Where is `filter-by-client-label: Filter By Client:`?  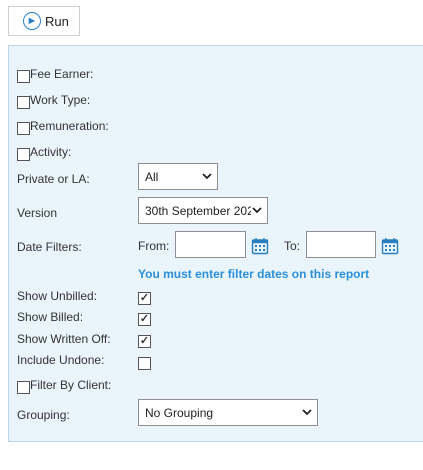
filter-by-client-label: Filter By Client: is located at coordinates (71, 384).